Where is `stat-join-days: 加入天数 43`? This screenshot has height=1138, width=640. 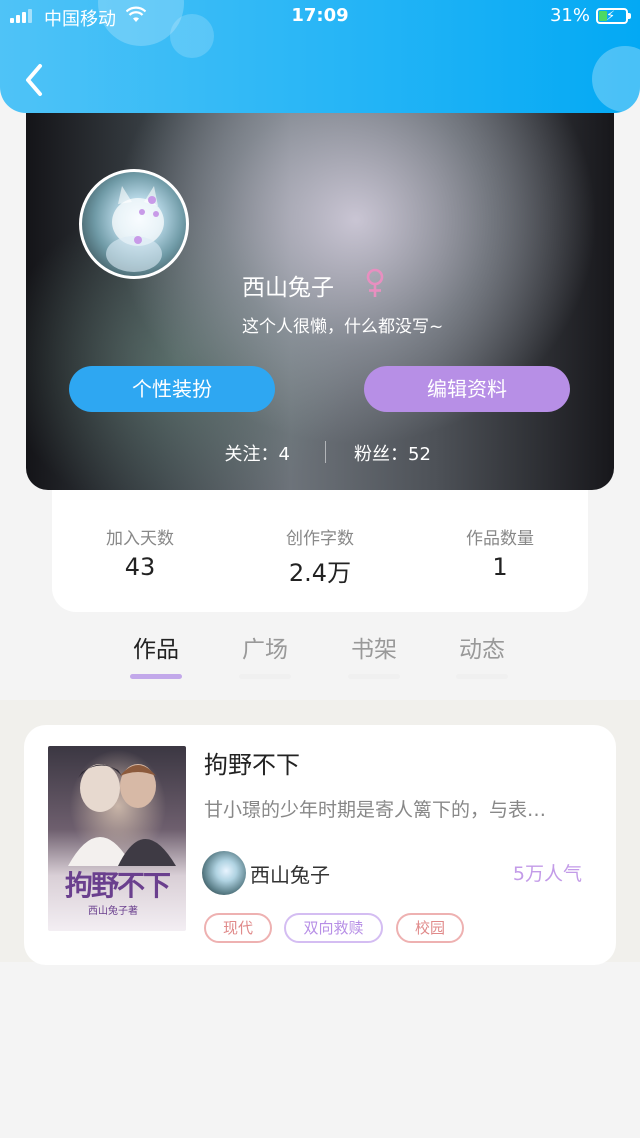
stat-join-days: 加入天数 43 is located at coordinates (140, 552).